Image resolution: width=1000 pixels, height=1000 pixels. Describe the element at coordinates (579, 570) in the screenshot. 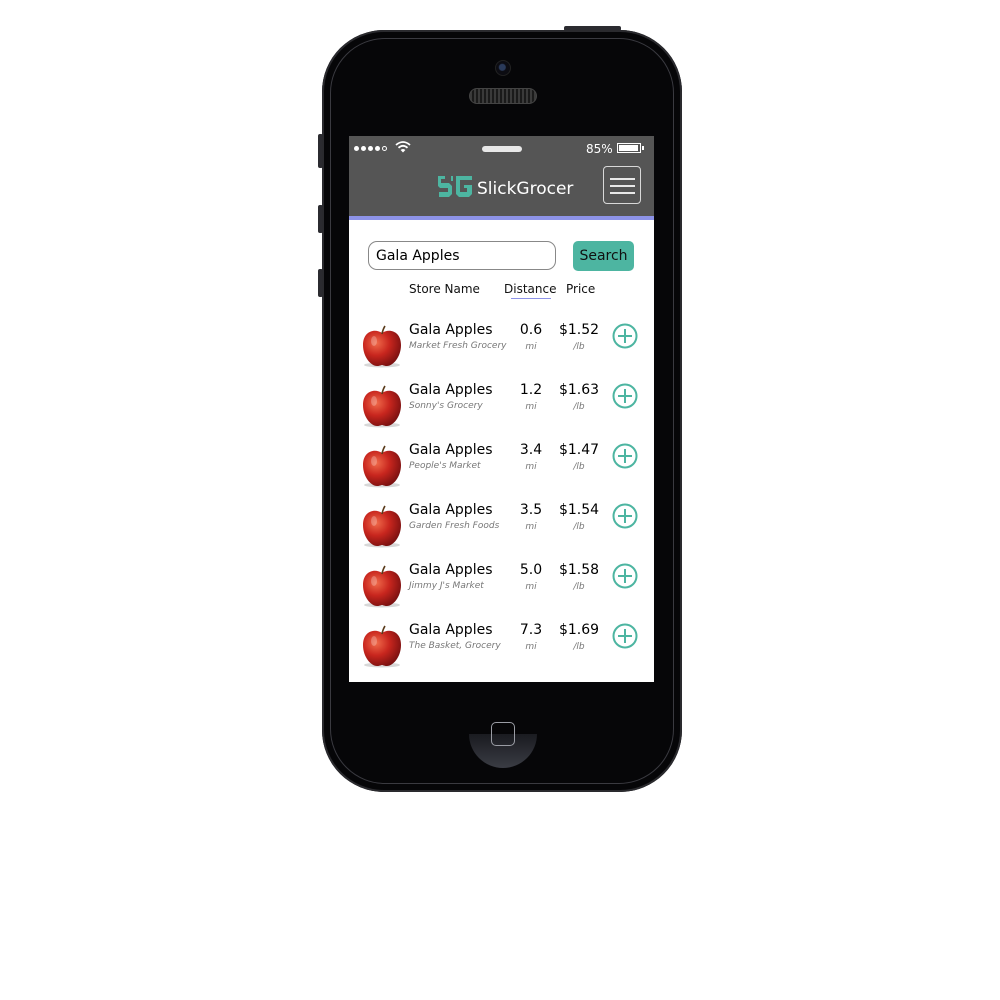

I see `price-value: $1.58` at that location.